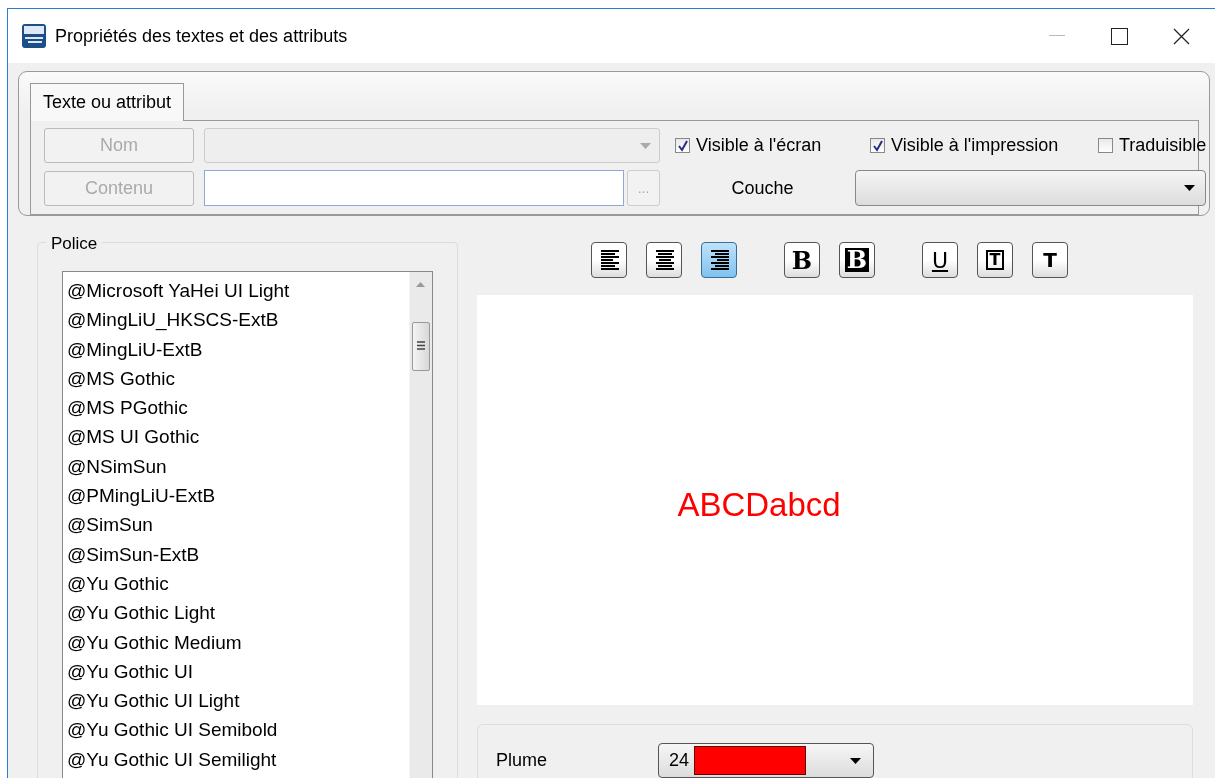 The image size is (1215, 778). What do you see at coordinates (522, 760) in the screenshot?
I see `pen-label: Plume` at bounding box center [522, 760].